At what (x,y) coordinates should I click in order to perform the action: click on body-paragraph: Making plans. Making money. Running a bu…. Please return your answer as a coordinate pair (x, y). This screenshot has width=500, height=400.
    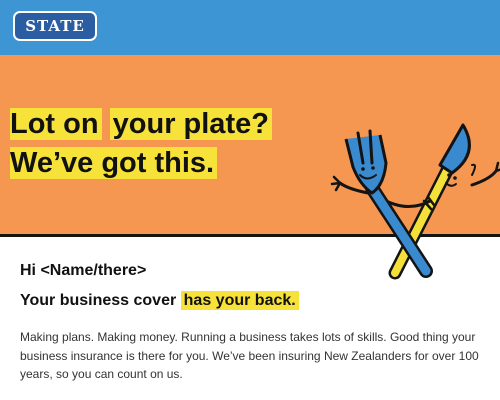
    Looking at the image, I should click on (249, 355).